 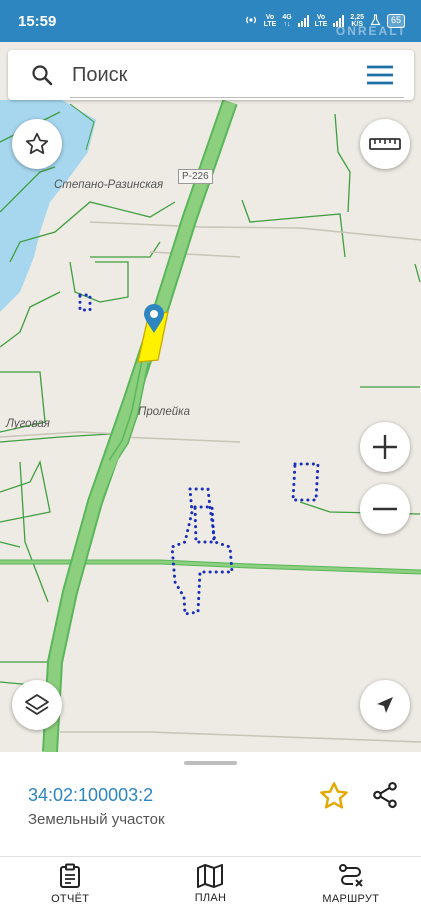 I want to click on nav-route-label: МАРШРУТ, so click(x=351, y=898).